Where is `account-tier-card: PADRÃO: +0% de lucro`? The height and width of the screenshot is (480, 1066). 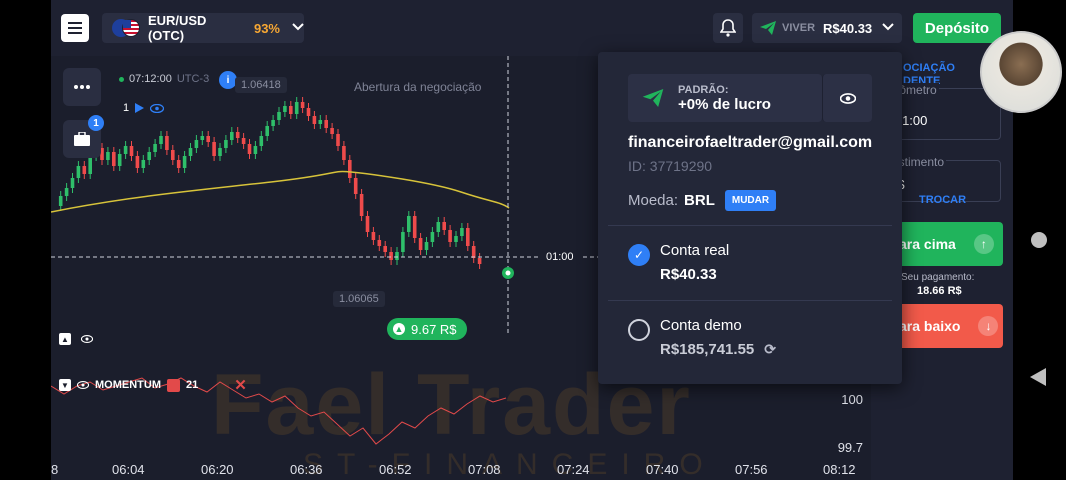 account-tier-card: PADRÃO: +0% de lucro is located at coordinates (725, 98).